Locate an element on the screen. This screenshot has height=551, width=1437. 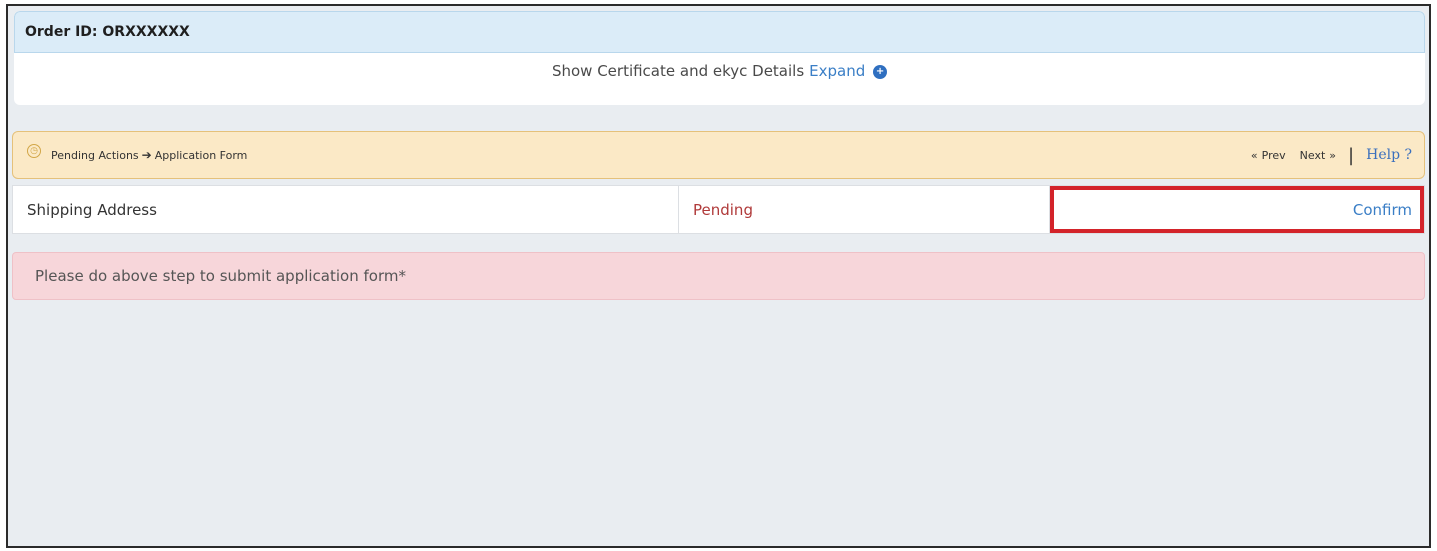
step-action-cell: Confirm is located at coordinates (1237, 209).